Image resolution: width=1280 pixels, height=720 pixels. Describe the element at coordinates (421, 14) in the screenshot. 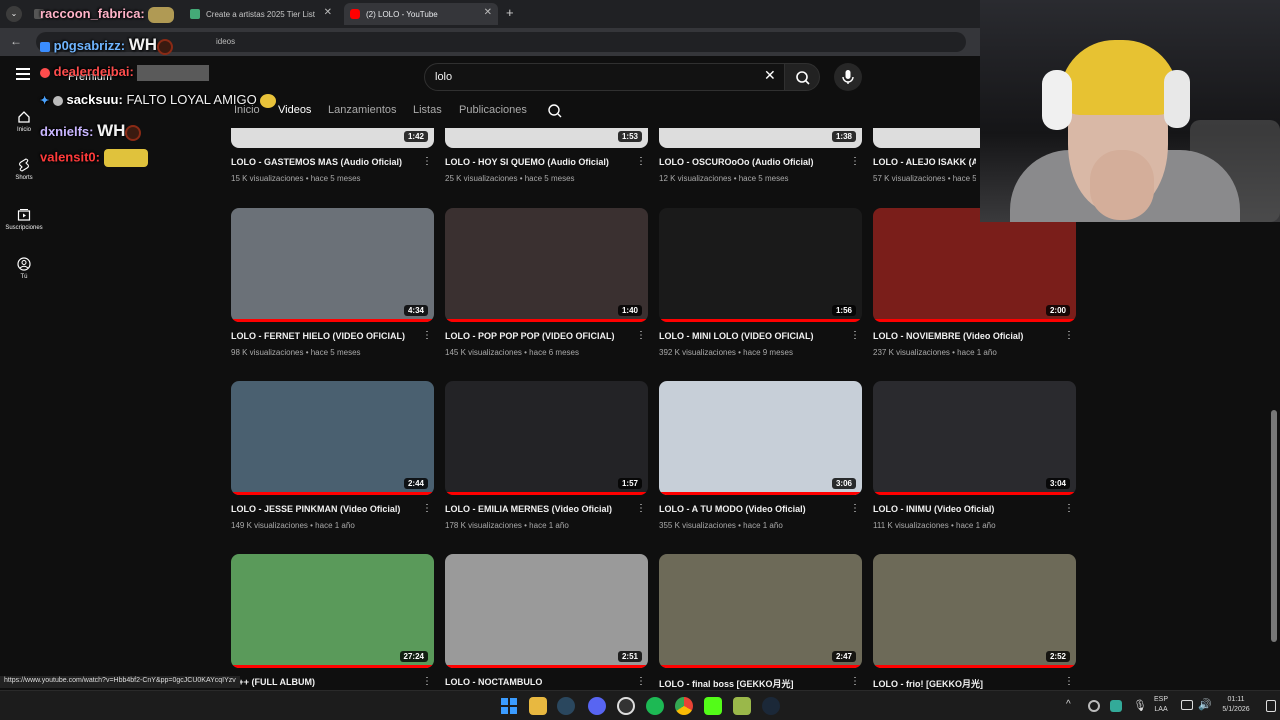

I see `tab-3: (2) LOLO - YouTube ✕` at that location.